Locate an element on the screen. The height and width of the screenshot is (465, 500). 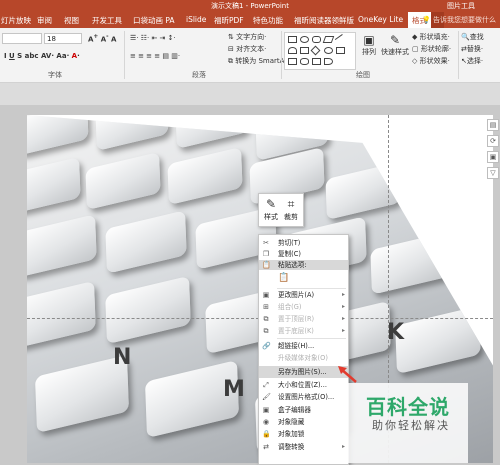
brace-shape-icon is located at coordinates (316, 61).